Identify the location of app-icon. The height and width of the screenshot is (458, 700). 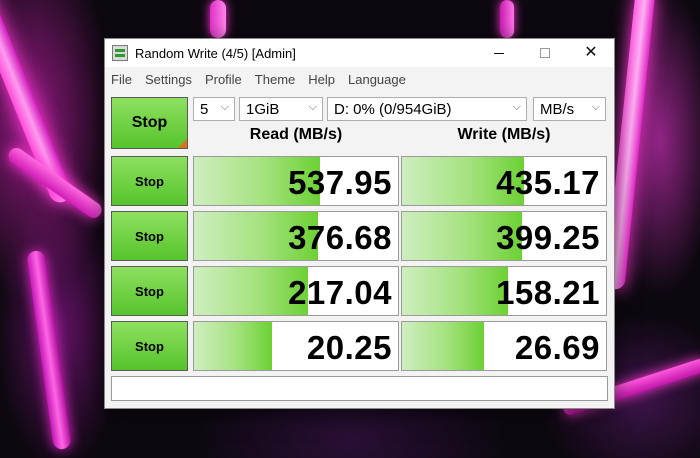
(120, 53).